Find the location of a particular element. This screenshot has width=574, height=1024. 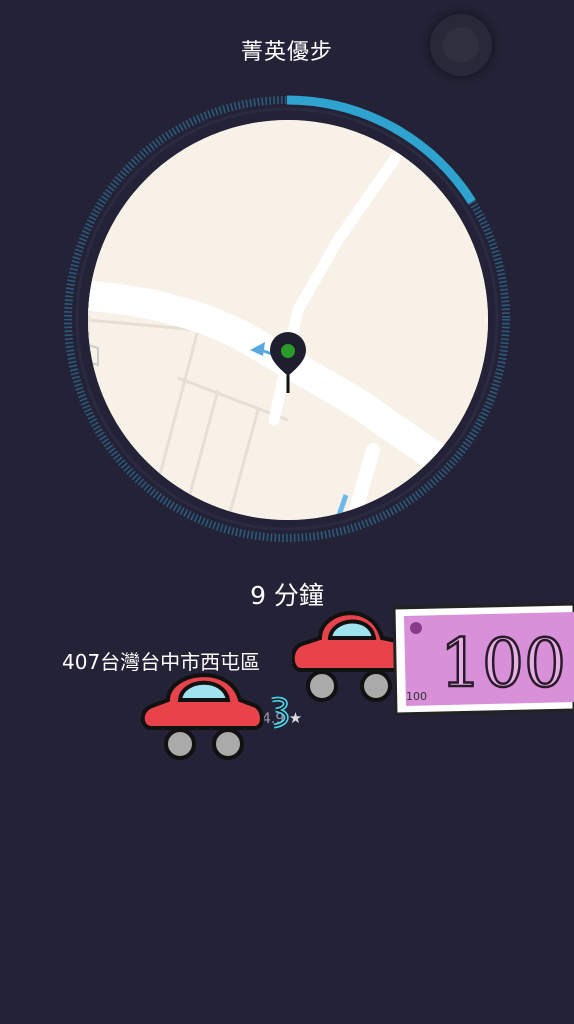

exhaust-sticker is located at coordinates (280, 712).